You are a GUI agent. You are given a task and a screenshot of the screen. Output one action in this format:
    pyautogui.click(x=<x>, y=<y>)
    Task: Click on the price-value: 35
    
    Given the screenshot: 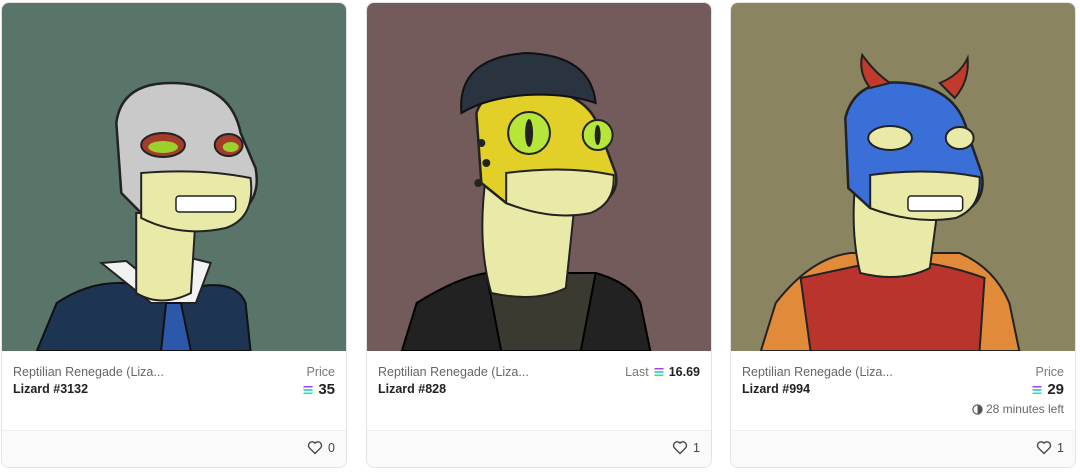 What is the action you would take?
    pyautogui.click(x=318, y=389)
    